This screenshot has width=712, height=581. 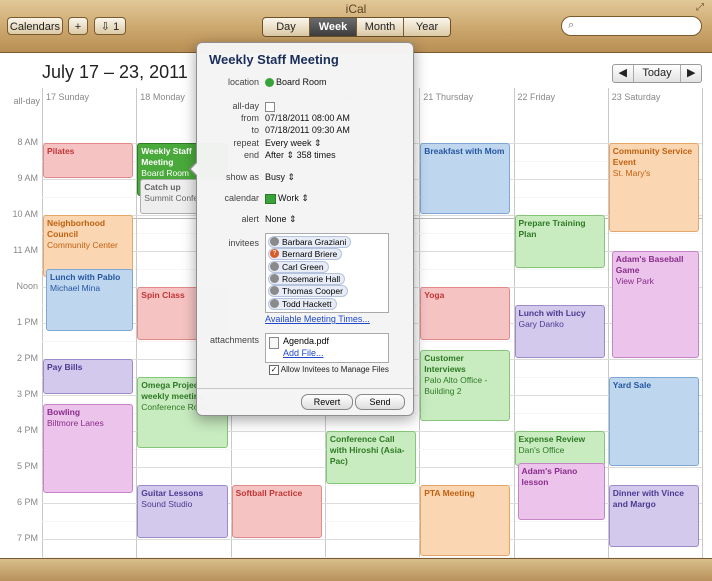 I want to click on event-title: Lunch with Pablo, so click(x=85, y=277).